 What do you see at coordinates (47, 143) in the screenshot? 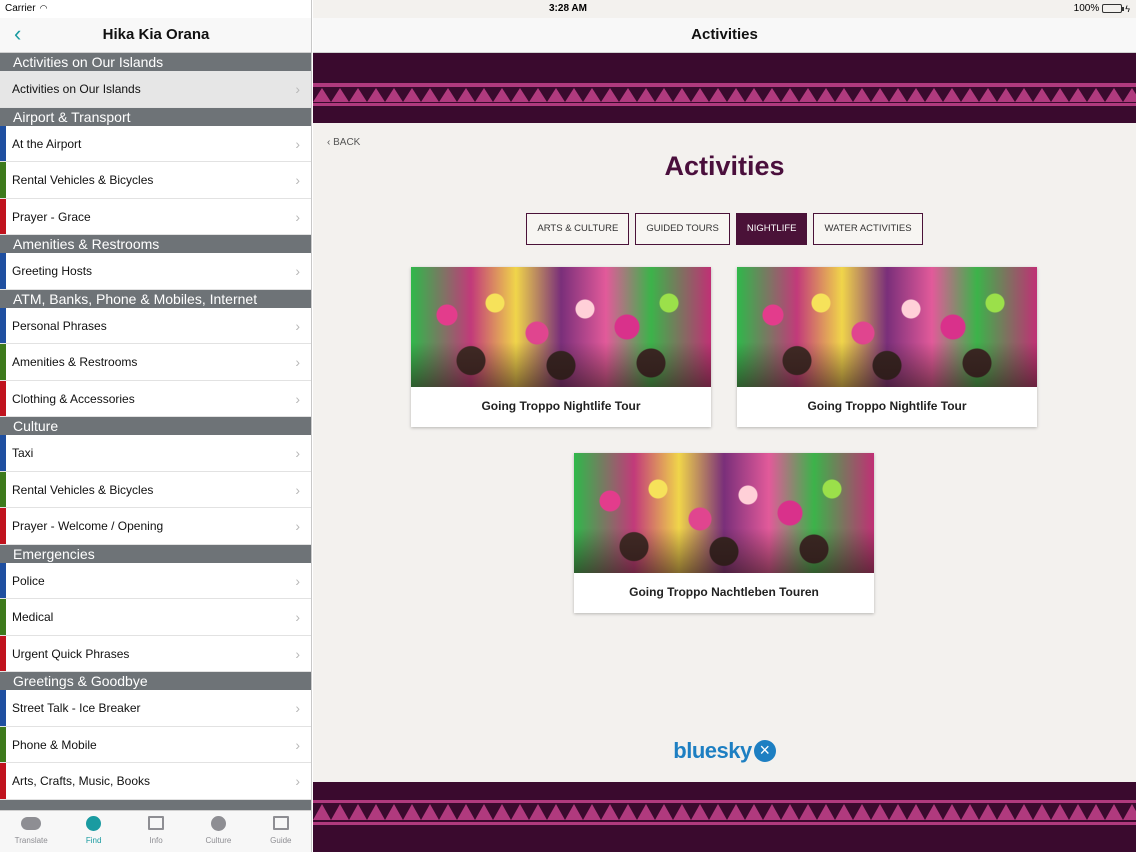
I see `list-item-label: At the Airport` at bounding box center [47, 143].